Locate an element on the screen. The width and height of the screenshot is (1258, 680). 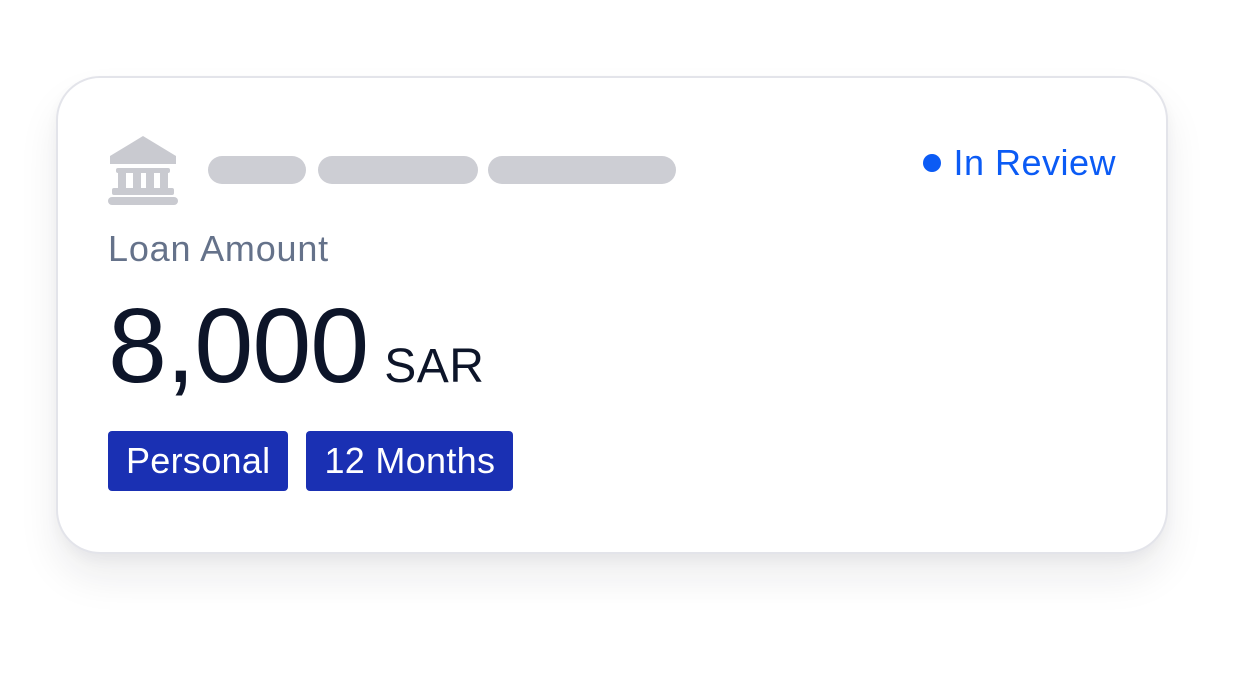
tag-loan-type: Personal is located at coordinates (198, 461).